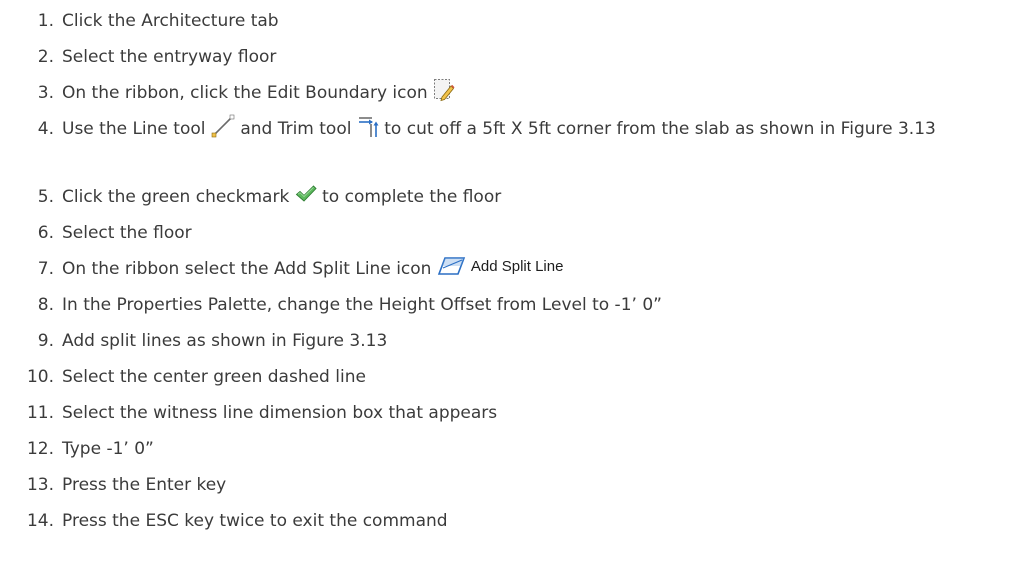 This screenshot has height=577, width=1036. I want to click on step-text-part: Click the green checkmark, so click(176, 197).